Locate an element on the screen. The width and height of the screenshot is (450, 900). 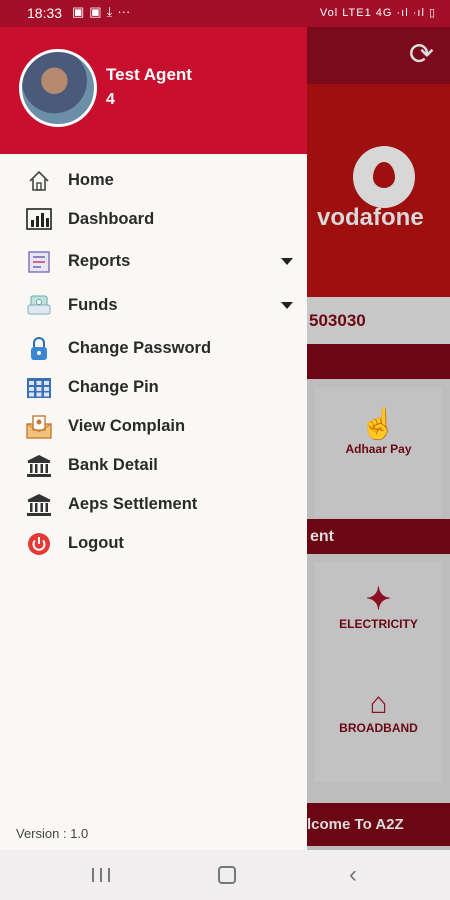
home-button-icon is located at coordinates (227, 875).